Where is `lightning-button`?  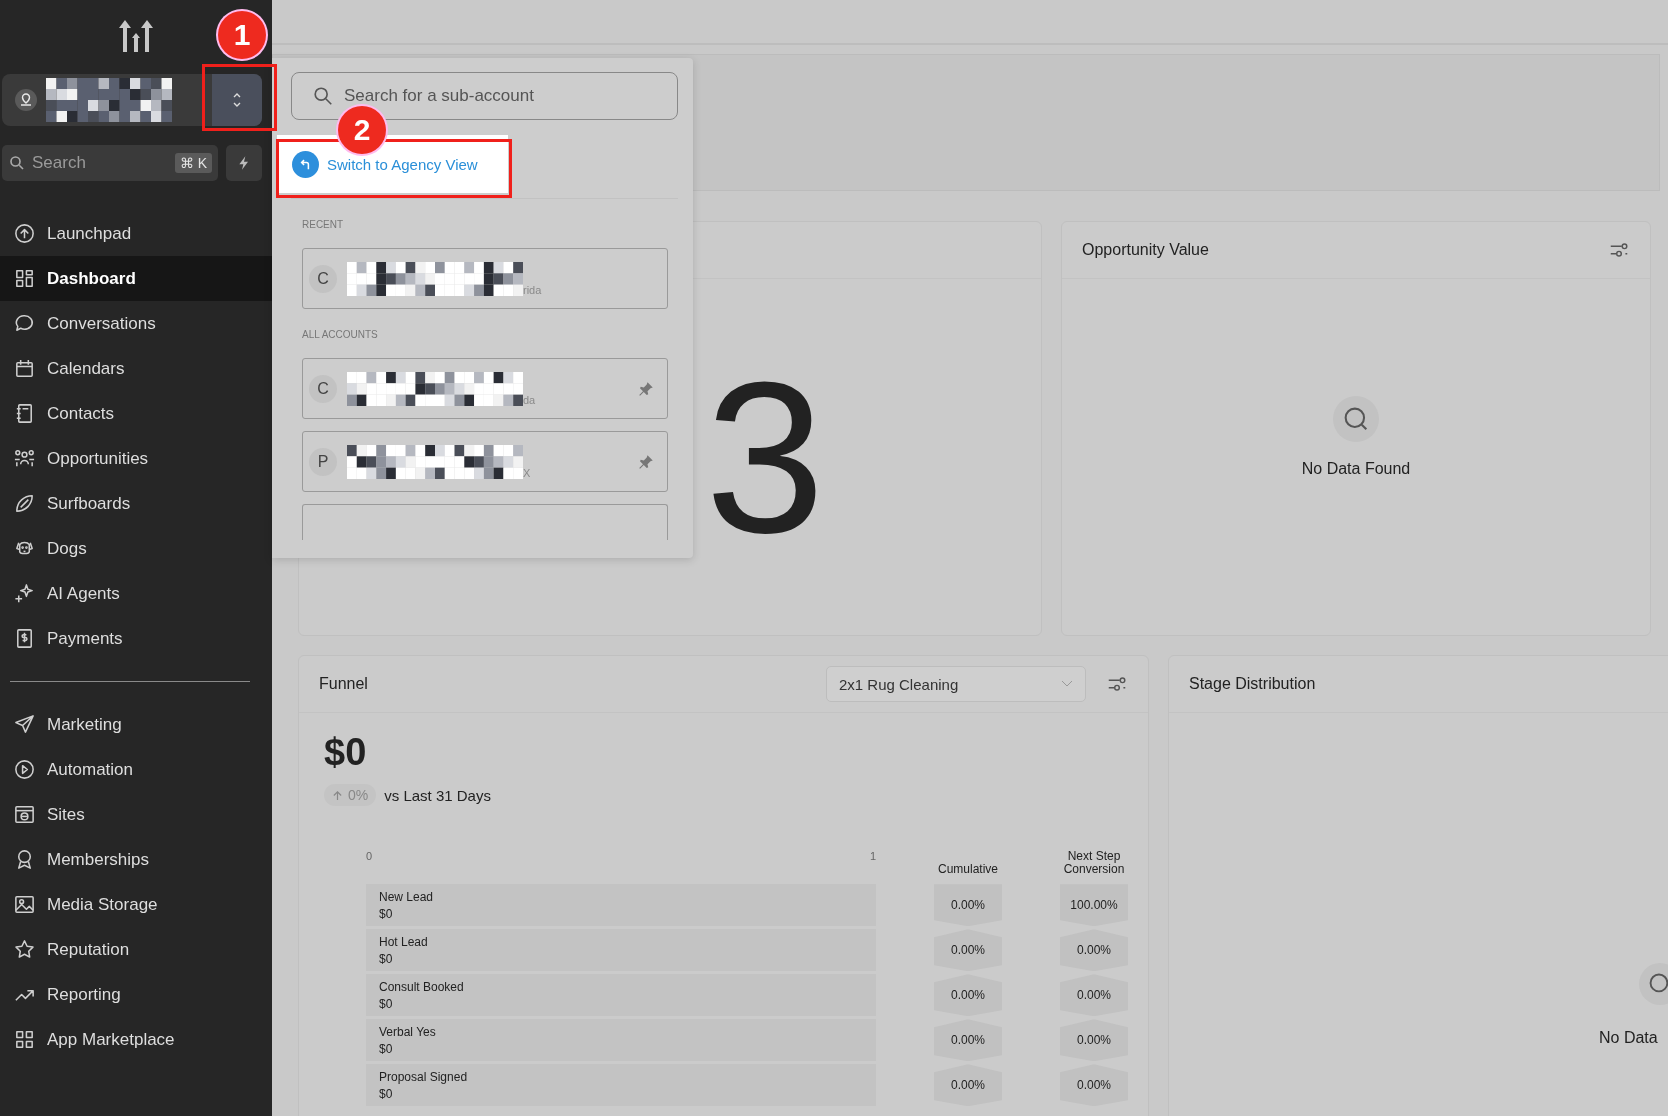 lightning-button is located at coordinates (244, 163).